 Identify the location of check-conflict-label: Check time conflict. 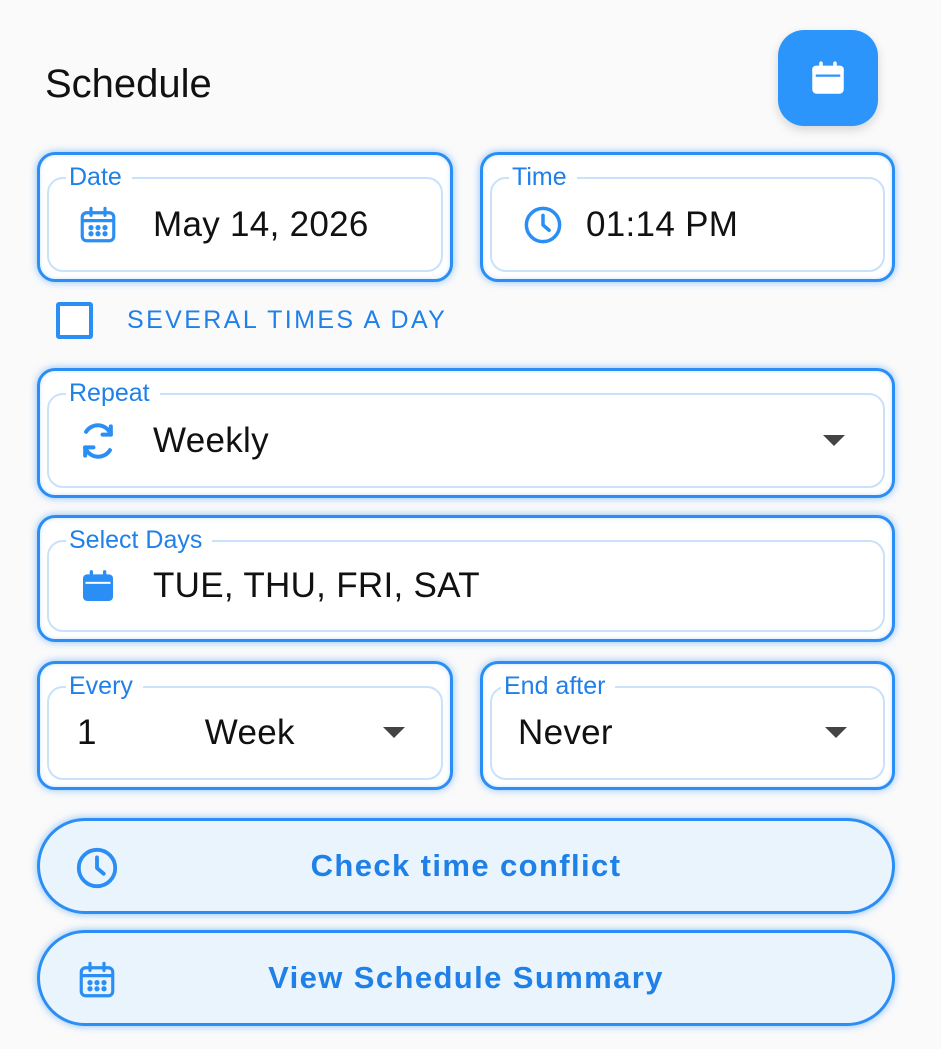
(466, 865).